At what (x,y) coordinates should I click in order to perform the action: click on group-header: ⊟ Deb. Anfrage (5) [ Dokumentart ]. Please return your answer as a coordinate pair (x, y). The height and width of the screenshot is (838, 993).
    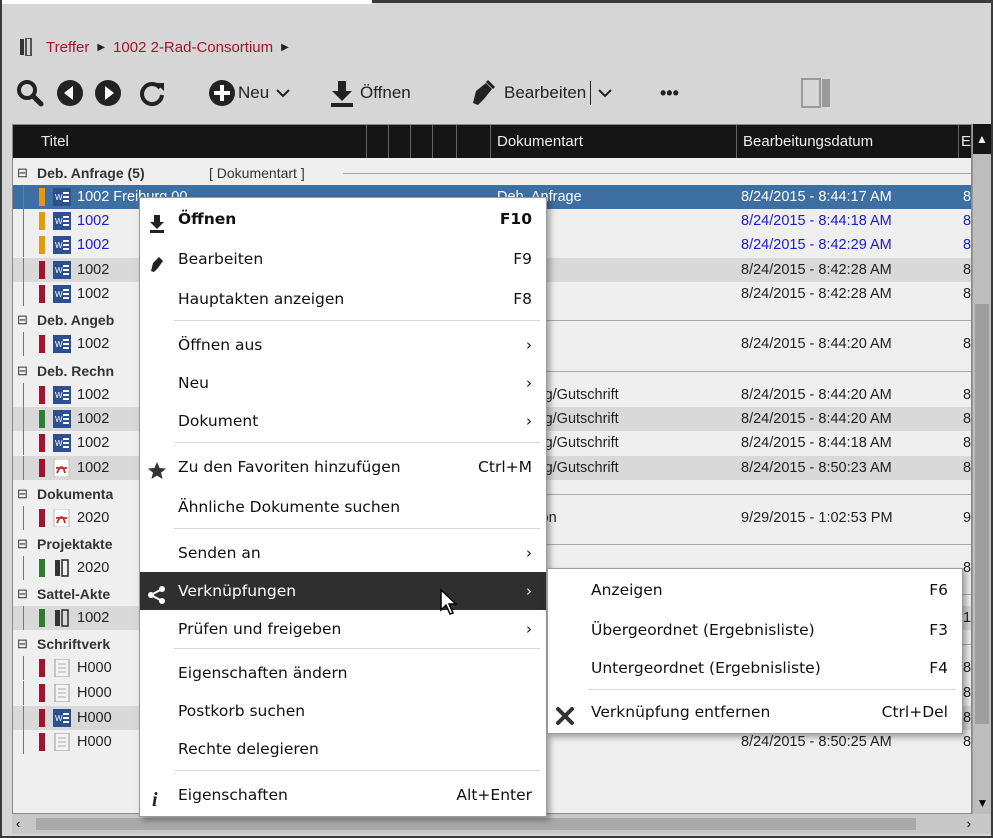
    Looking at the image, I should click on (492, 173).